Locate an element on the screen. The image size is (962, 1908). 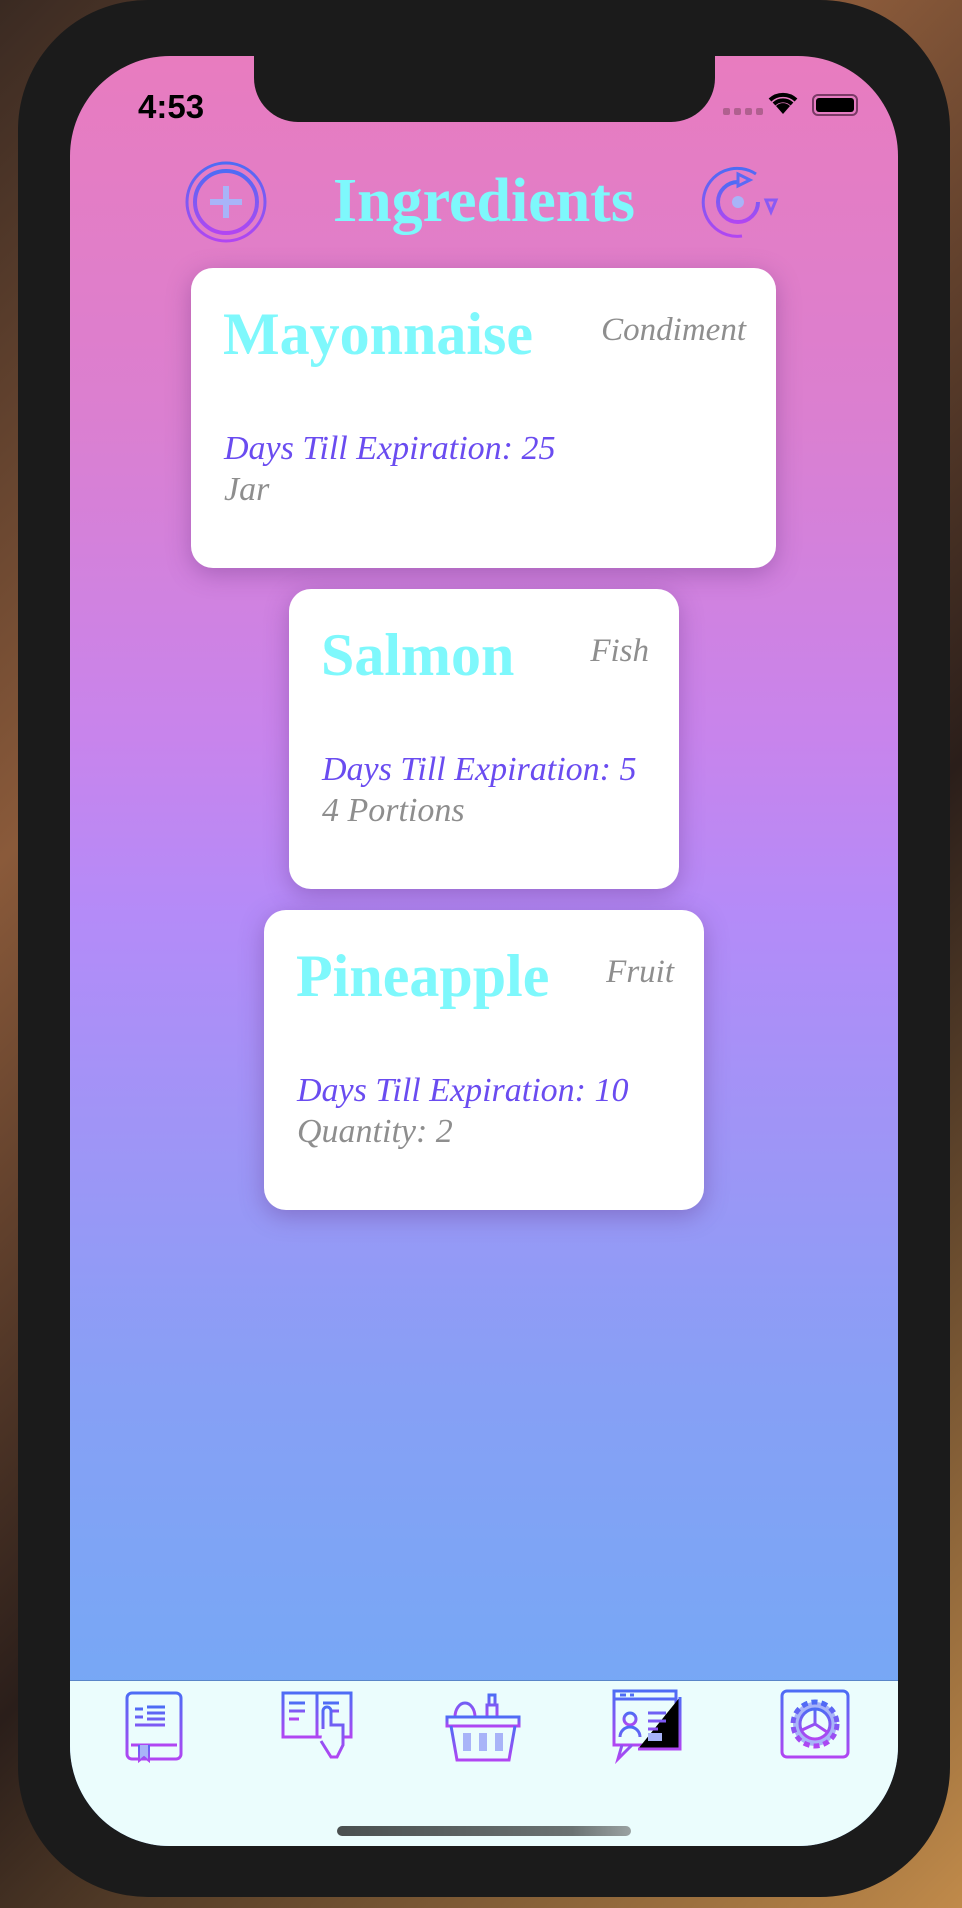
ingredient-quantity: Jar is located at coordinates (247, 489).